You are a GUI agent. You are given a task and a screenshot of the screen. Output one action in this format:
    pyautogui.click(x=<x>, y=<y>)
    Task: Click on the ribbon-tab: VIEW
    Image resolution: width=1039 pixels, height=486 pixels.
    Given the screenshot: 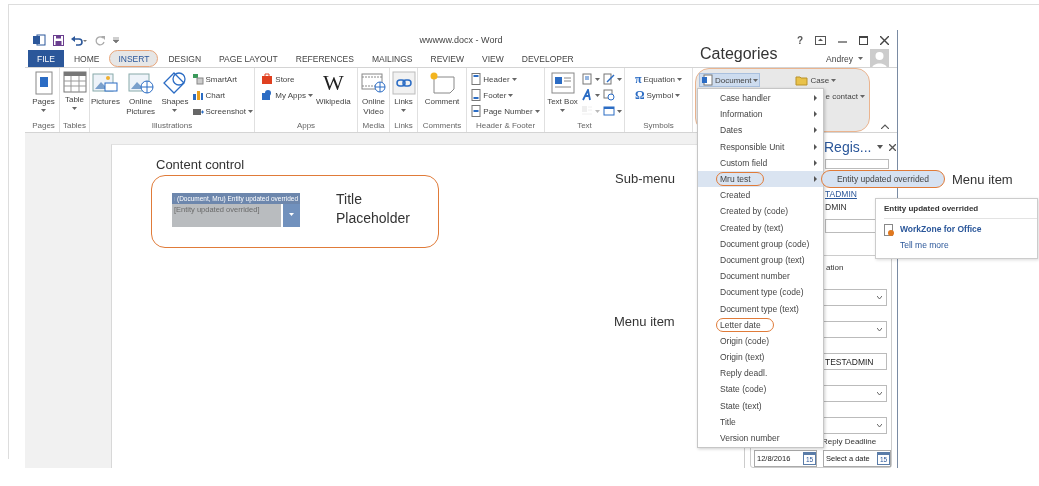 What is the action you would take?
    pyautogui.click(x=493, y=58)
    